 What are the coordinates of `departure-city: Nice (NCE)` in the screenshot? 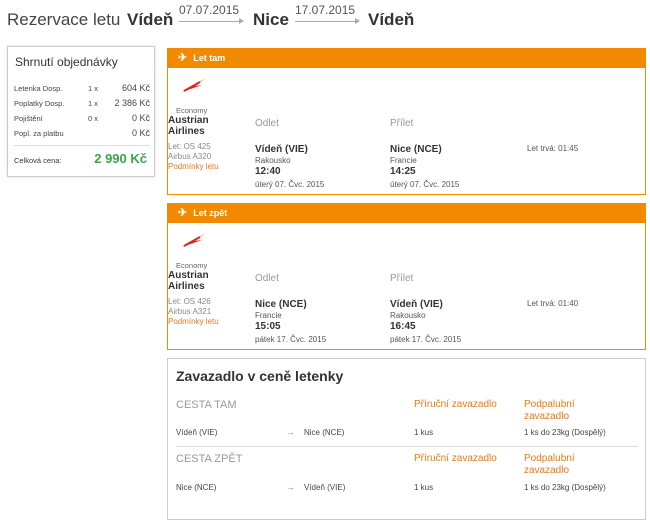 It's located at (281, 304).